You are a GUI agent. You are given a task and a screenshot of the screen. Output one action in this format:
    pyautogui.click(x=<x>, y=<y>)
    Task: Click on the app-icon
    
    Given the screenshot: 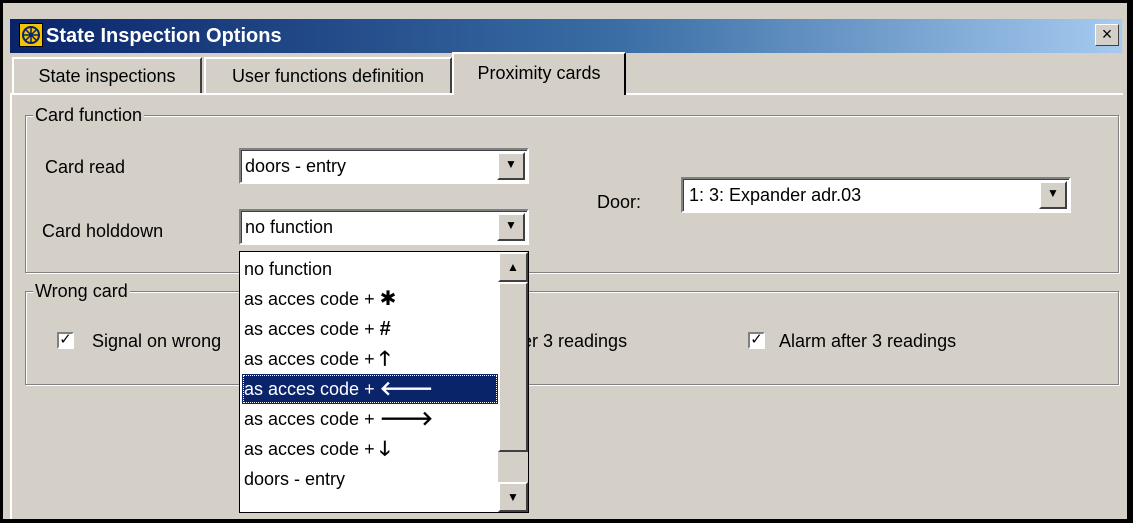 What is the action you would take?
    pyautogui.click(x=31, y=35)
    